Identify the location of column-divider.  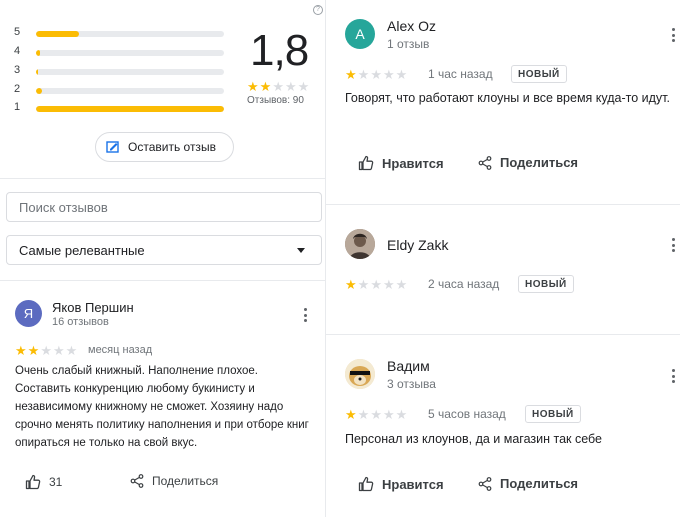
(325, 258).